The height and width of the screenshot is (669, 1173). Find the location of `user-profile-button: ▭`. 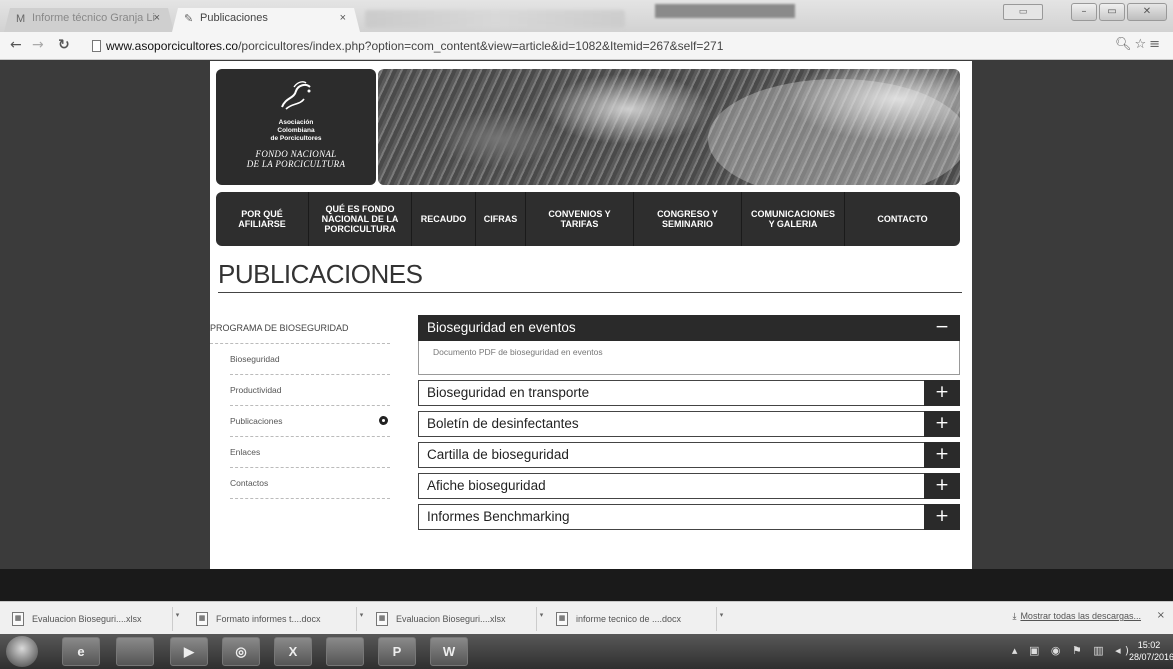

user-profile-button: ▭ is located at coordinates (1023, 12).